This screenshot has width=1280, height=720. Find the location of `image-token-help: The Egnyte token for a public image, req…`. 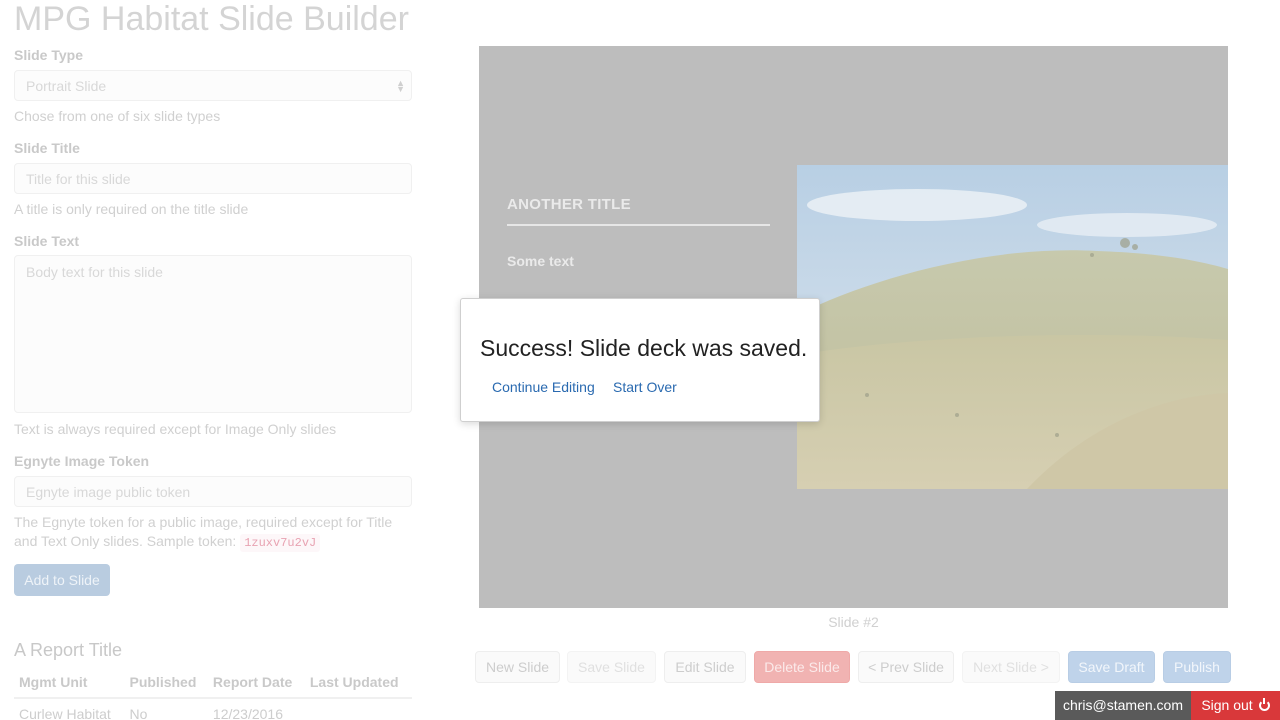

image-token-help: The Egnyte token for a public image, req… is located at coordinates (214, 533).